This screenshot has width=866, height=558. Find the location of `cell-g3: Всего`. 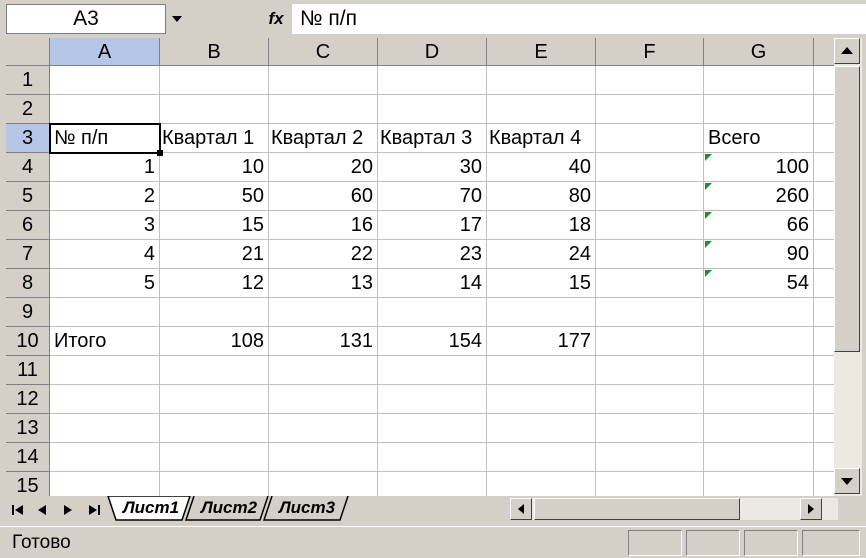

cell-g3: Всего is located at coordinates (759, 138).